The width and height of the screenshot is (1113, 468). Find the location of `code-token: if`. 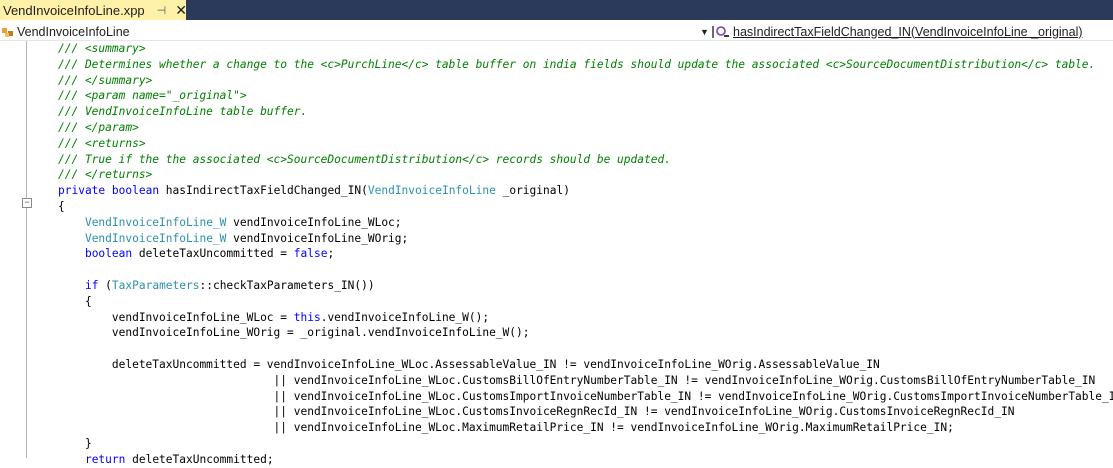

code-token: if is located at coordinates (91, 285).